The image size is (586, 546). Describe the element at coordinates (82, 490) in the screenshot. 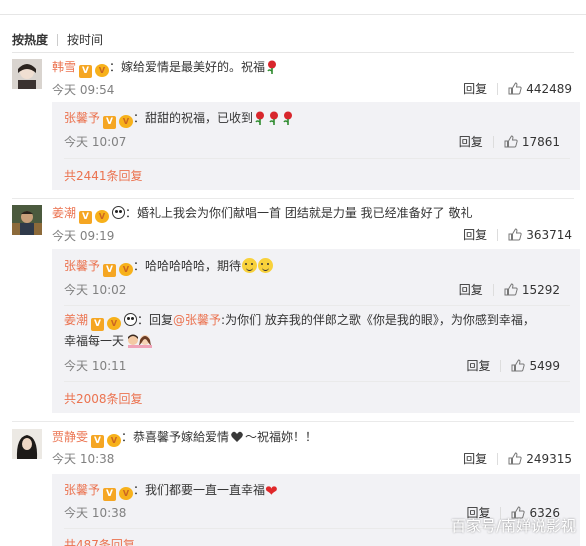

I see `reply-3-1-username: 张馨予` at that location.